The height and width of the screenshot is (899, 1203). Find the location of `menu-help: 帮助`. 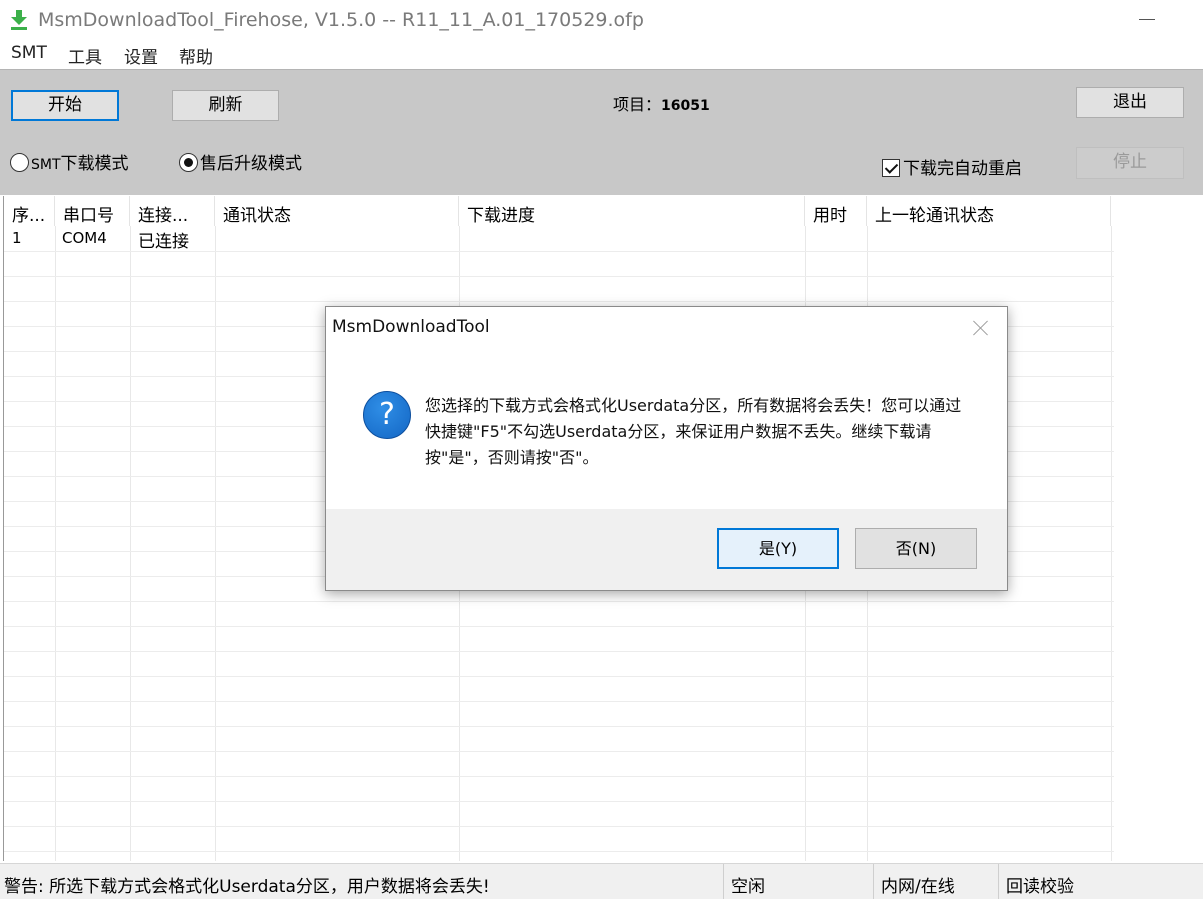

menu-help: 帮助 is located at coordinates (196, 55).